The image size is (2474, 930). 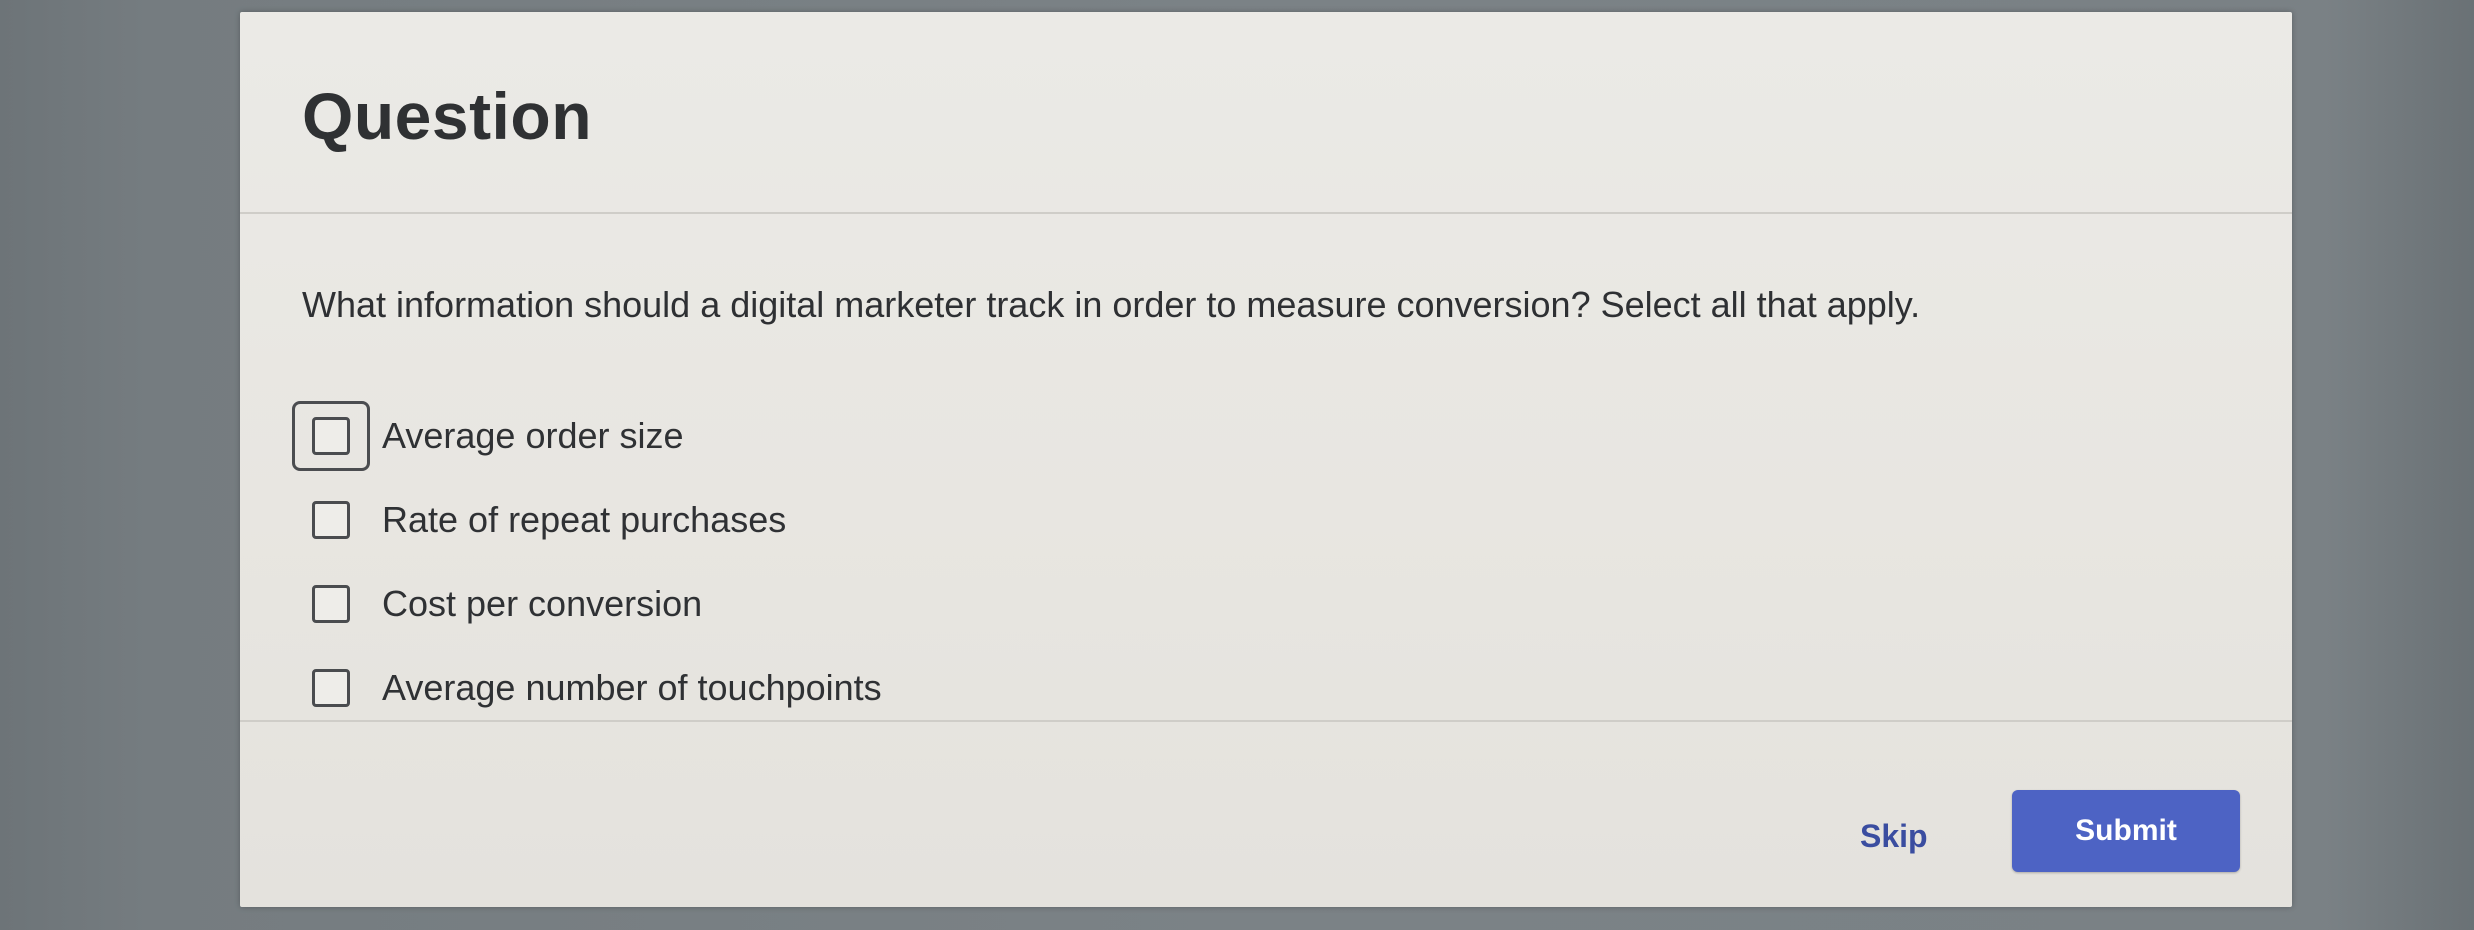 I want to click on page-title: Question, so click(x=447, y=116).